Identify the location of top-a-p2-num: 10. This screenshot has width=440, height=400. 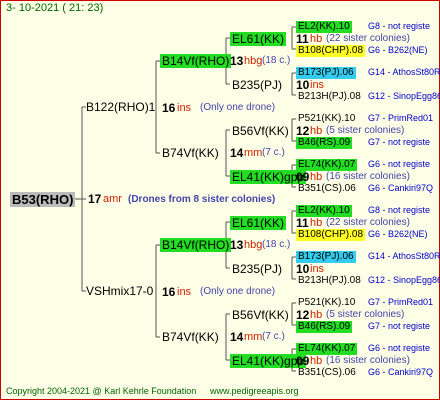
(303, 85).